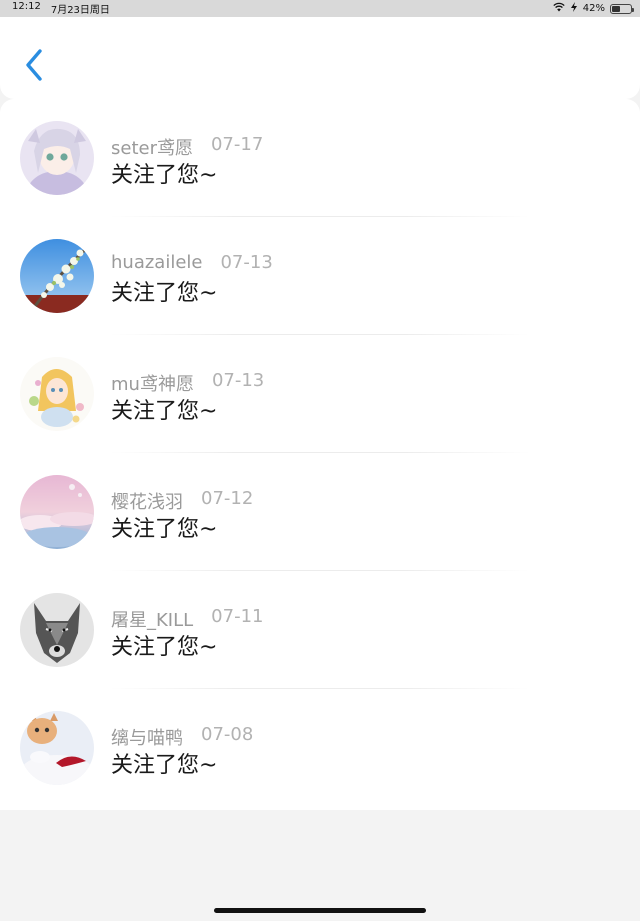  Describe the element at coordinates (320, 394) in the screenshot. I see `list-item: mu鸢神愿 07-13 关注了您~` at that location.